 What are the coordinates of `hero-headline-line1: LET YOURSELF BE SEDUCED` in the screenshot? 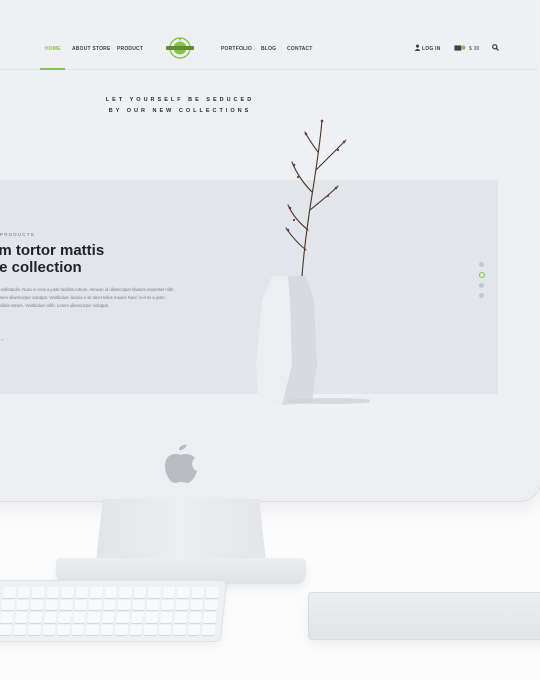 It's located at (180, 100).